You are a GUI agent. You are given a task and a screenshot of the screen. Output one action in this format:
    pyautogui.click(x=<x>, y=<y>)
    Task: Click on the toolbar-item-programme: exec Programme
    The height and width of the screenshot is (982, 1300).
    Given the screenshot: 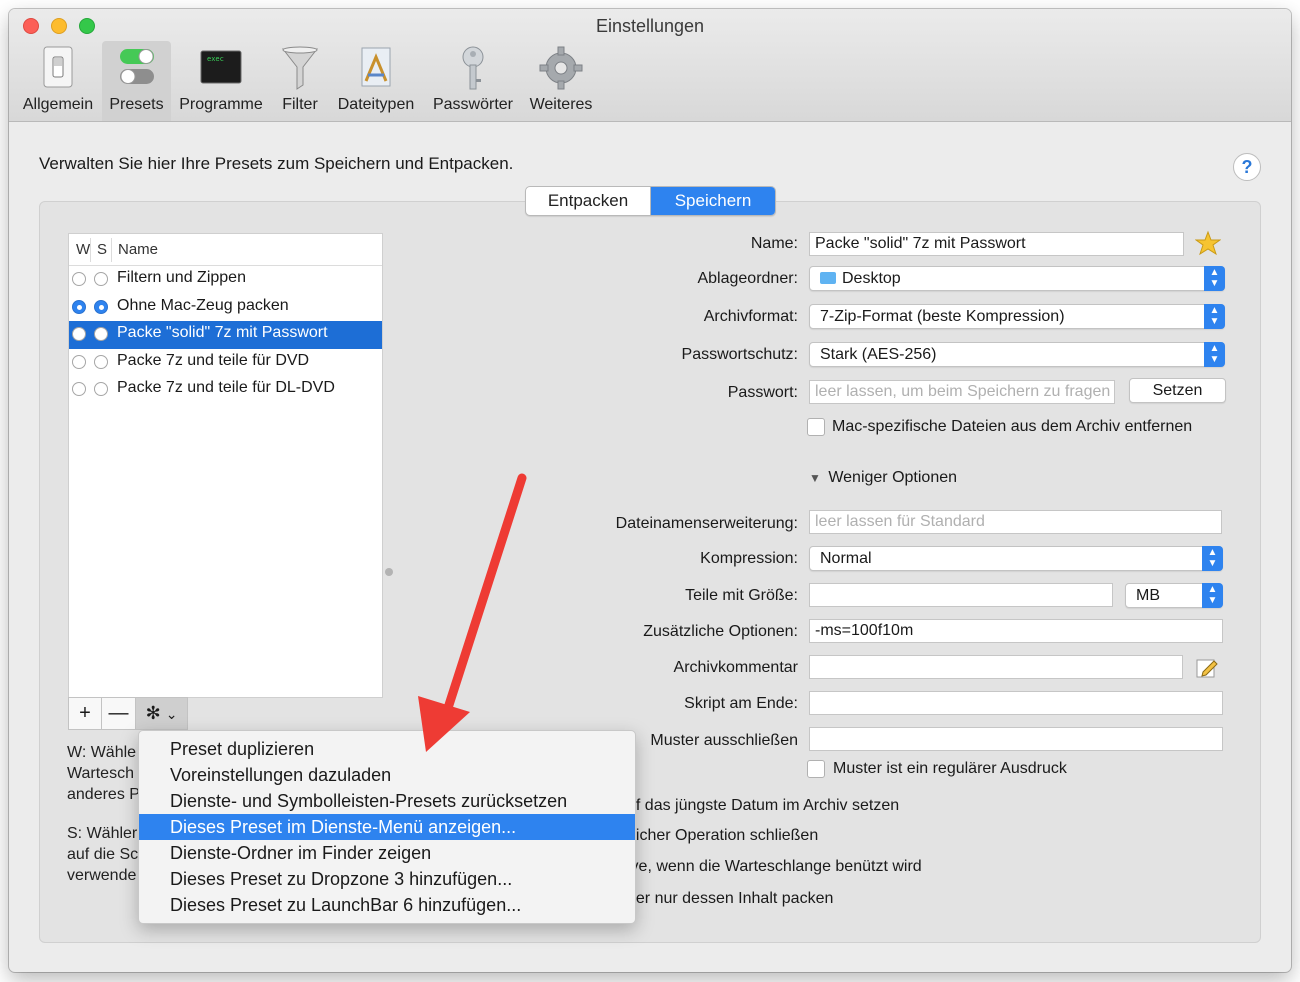 What is the action you would take?
    pyautogui.click(x=221, y=81)
    